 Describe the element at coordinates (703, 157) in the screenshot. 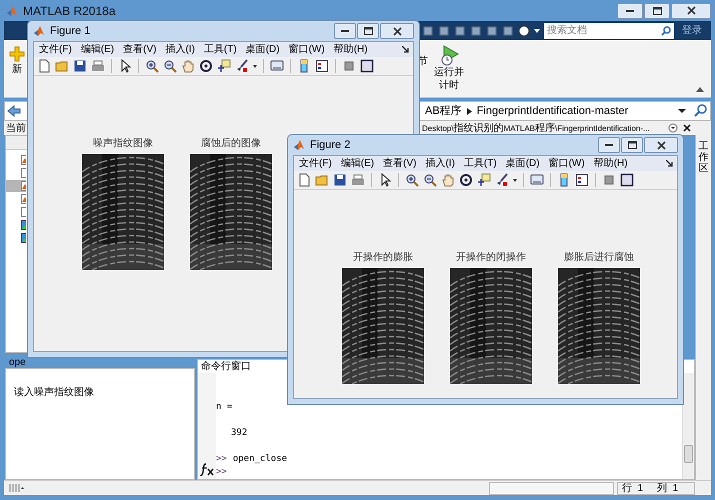

I see `workspace-tab: 工作区` at that location.